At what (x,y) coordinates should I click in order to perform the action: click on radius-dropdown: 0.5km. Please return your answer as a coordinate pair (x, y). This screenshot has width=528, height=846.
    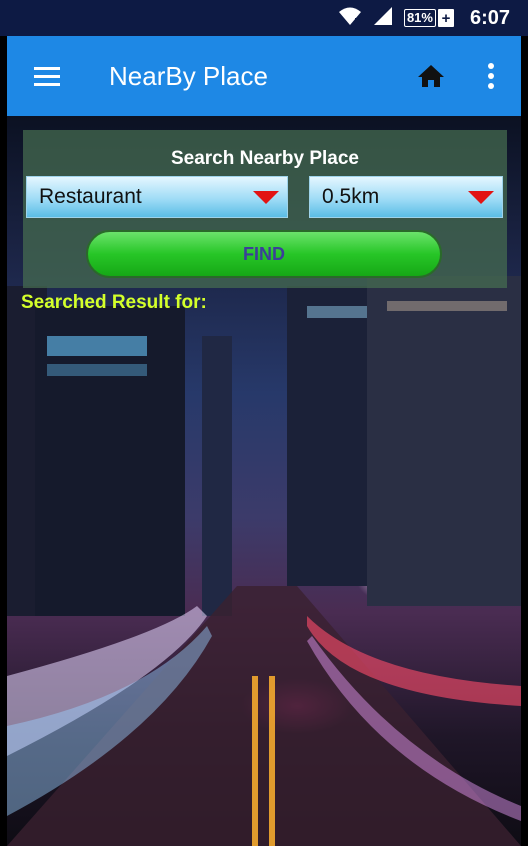
    Looking at the image, I should click on (406, 197).